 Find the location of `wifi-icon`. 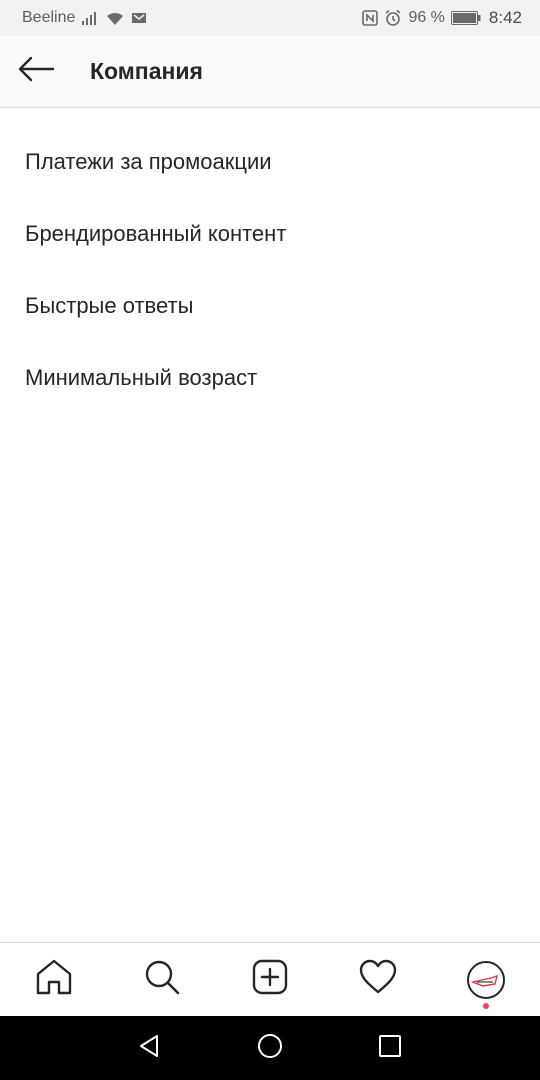

wifi-icon is located at coordinates (115, 18).